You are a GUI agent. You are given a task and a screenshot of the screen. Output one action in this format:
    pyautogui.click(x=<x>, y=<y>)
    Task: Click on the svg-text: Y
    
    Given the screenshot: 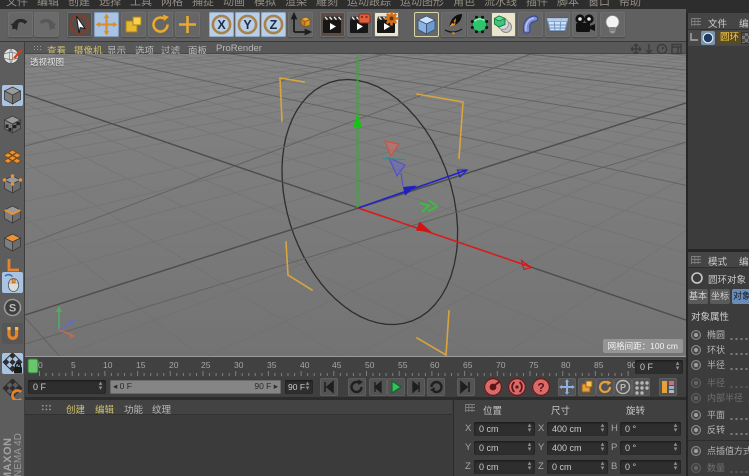 What is the action you would take?
    pyautogui.click(x=247, y=25)
    